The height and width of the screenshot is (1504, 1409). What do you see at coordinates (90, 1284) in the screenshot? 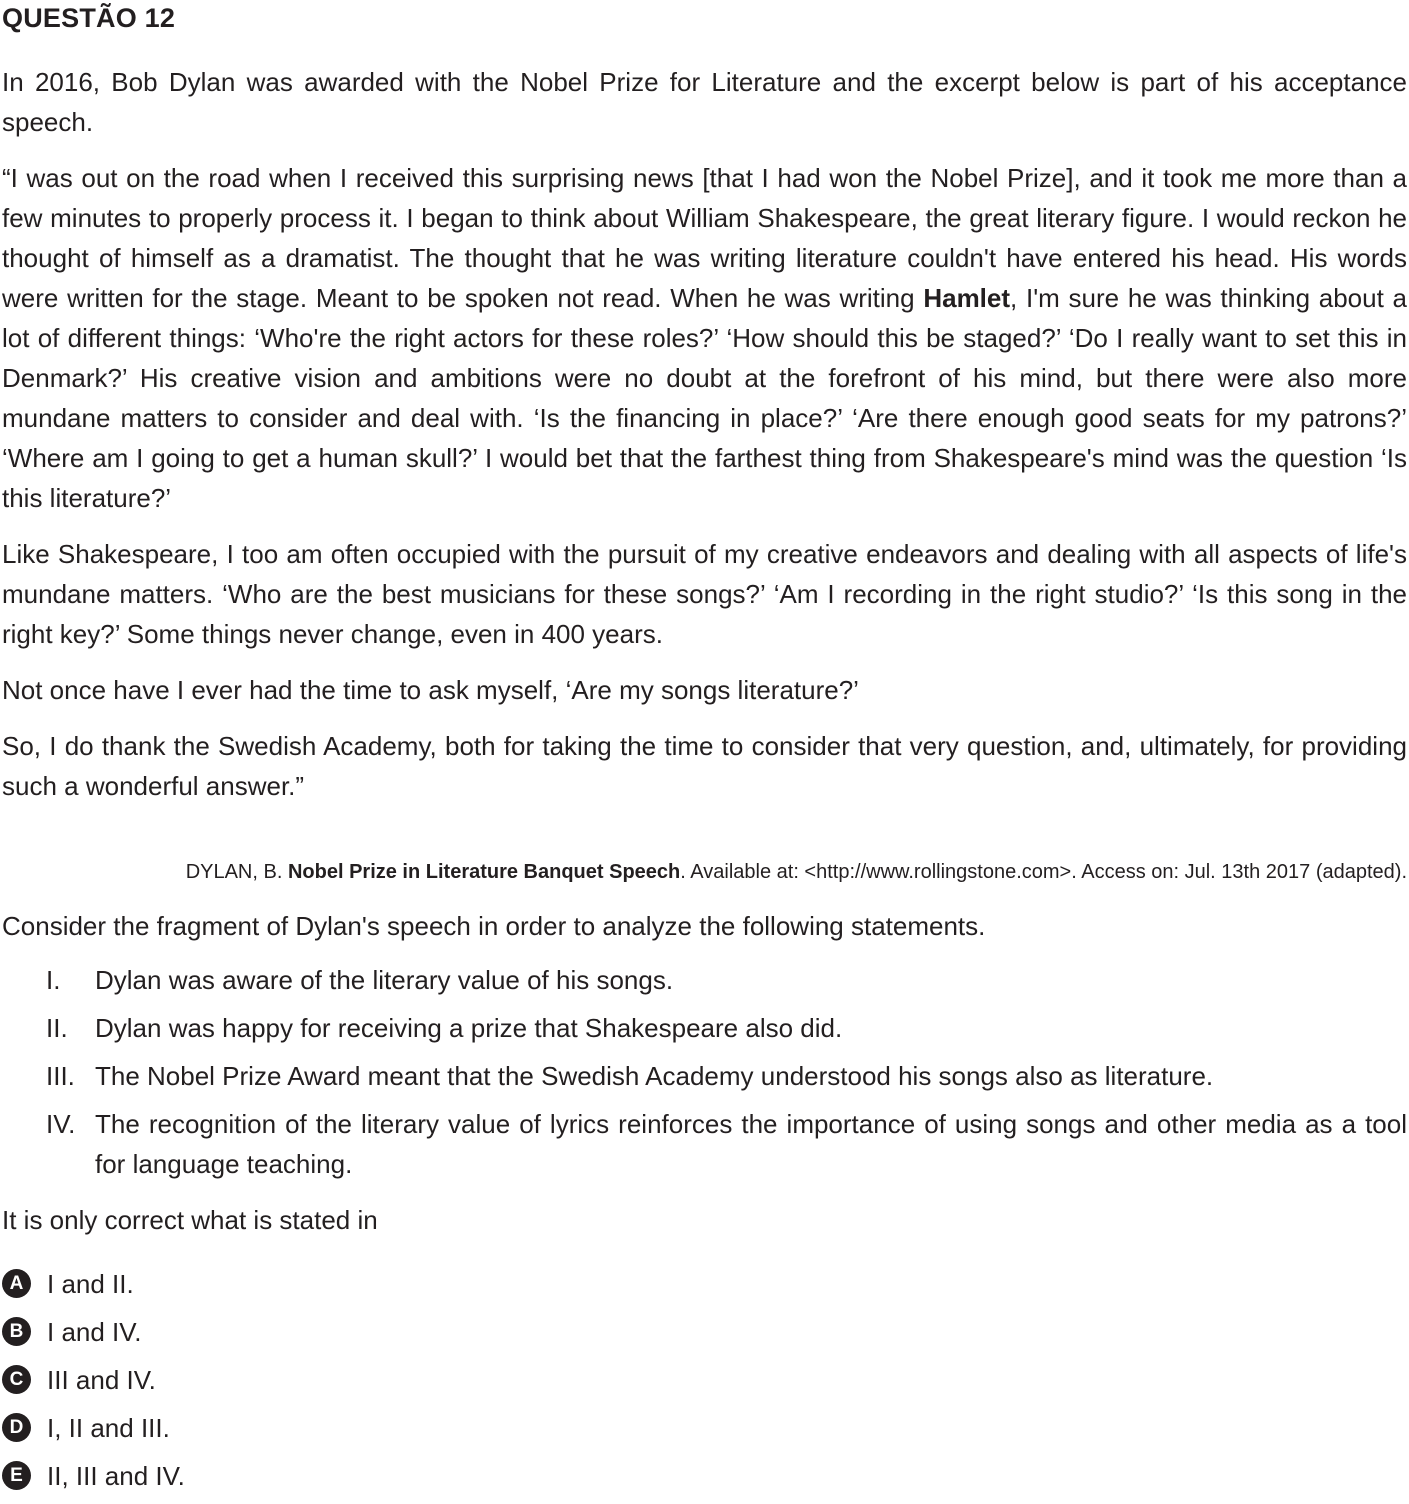
I see `option-text: I and II.` at bounding box center [90, 1284].